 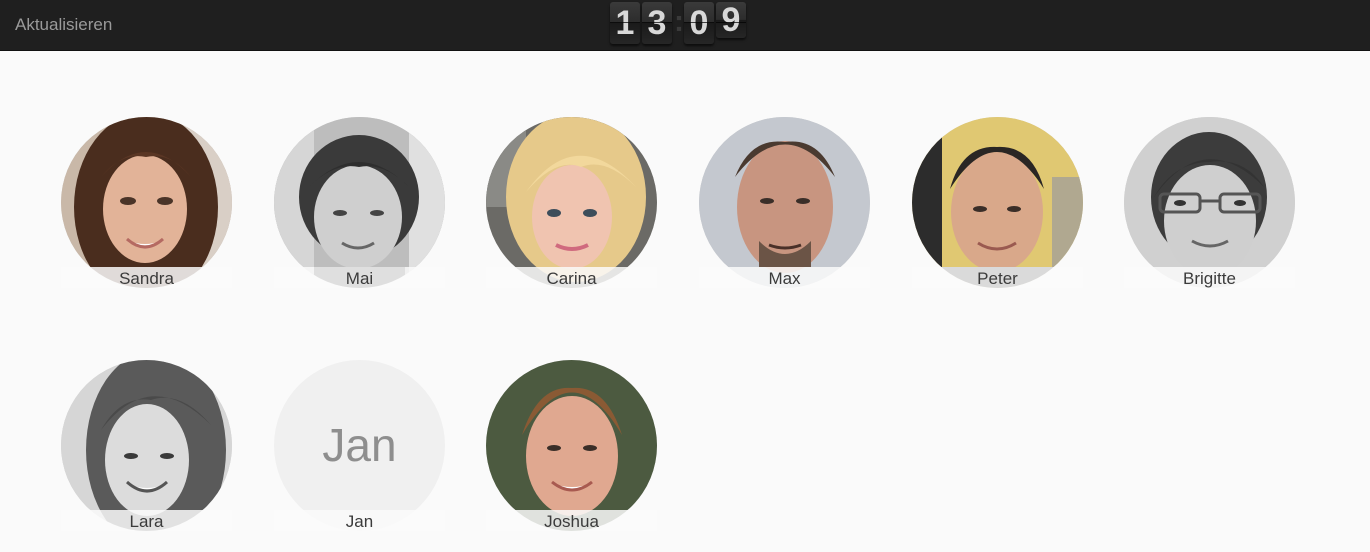 I want to click on person-name: Jan, so click(x=359, y=521).